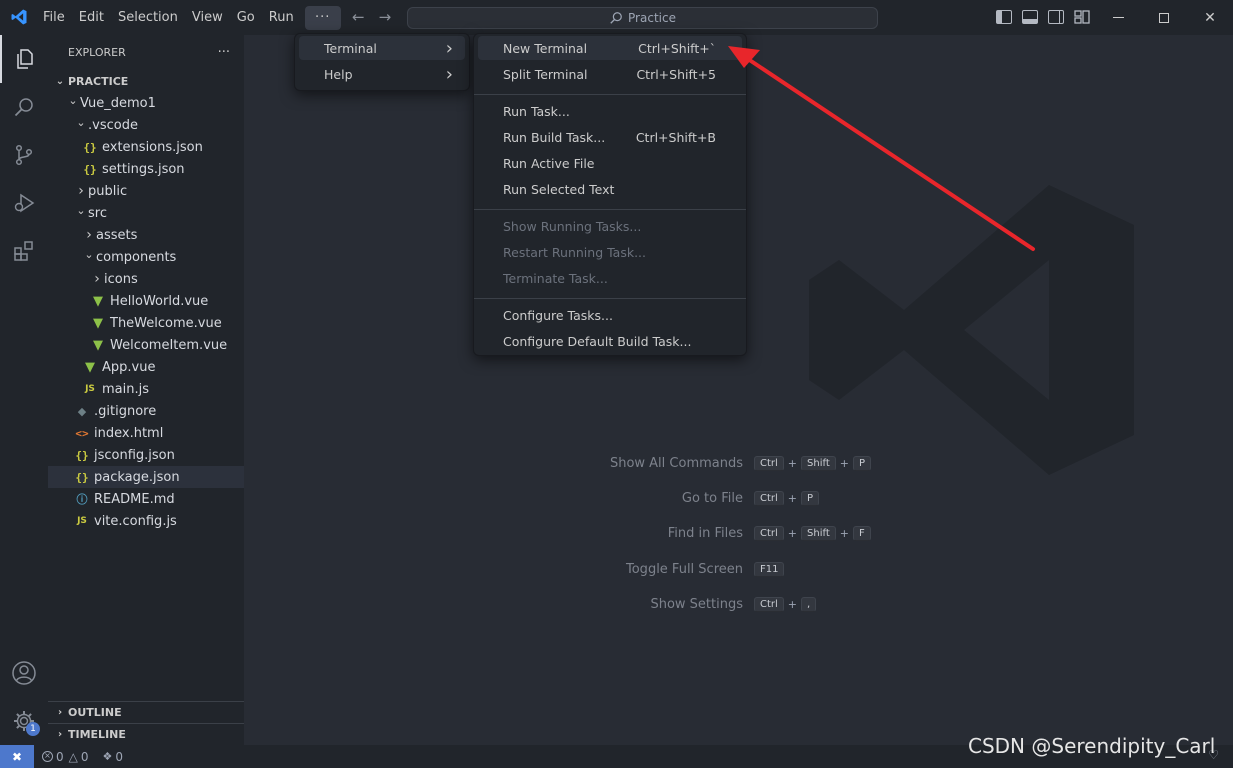 The width and height of the screenshot is (1233, 768). I want to click on tree-item-label: jsconfig.json, so click(134, 455).